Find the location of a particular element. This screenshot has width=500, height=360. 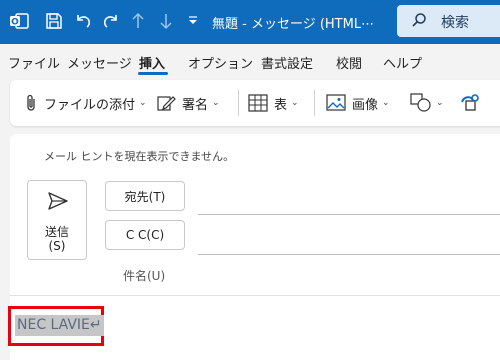

icons-insert-icon is located at coordinates (470, 102).